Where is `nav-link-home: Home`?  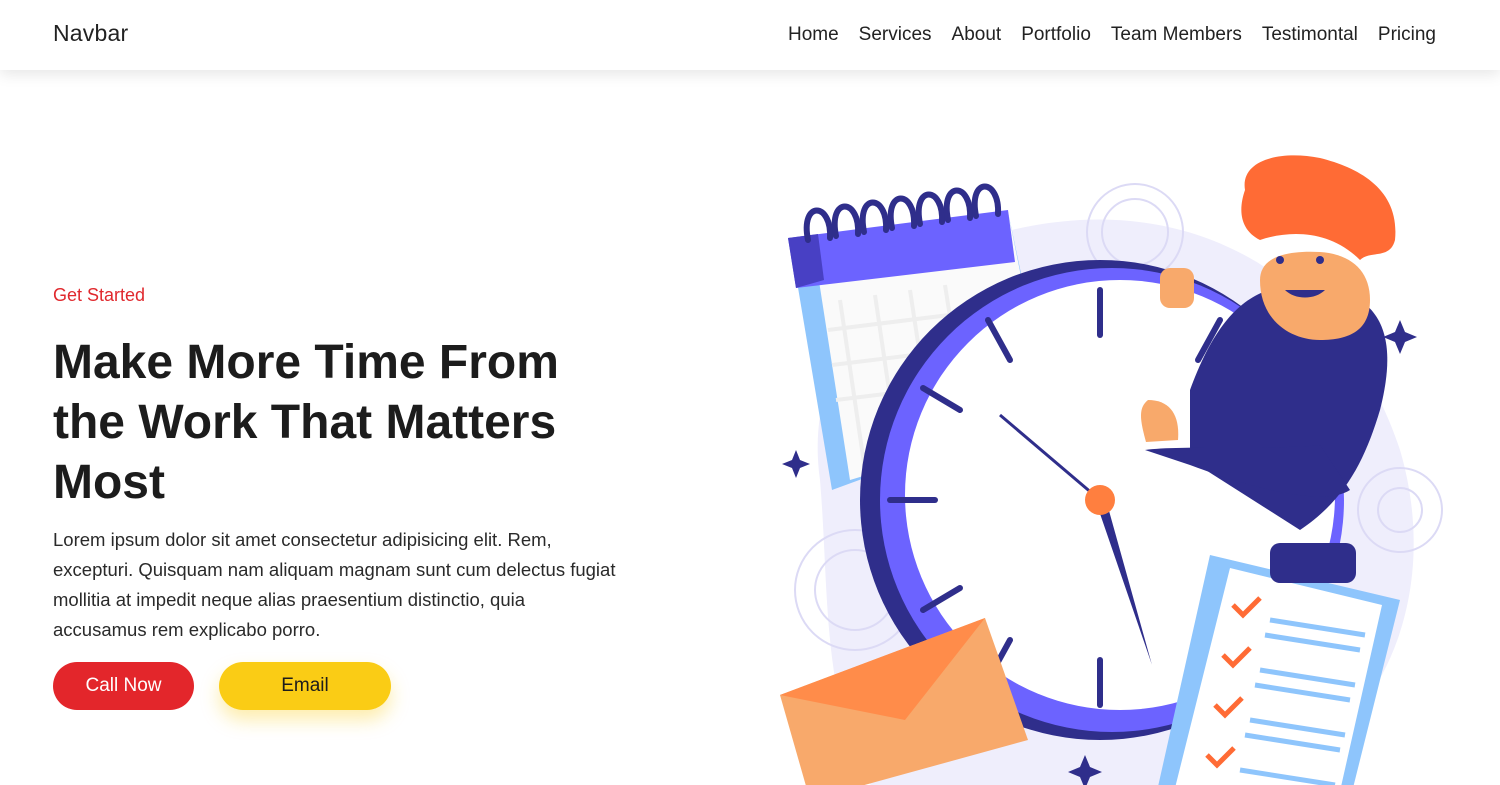
nav-link-home: Home is located at coordinates (813, 34).